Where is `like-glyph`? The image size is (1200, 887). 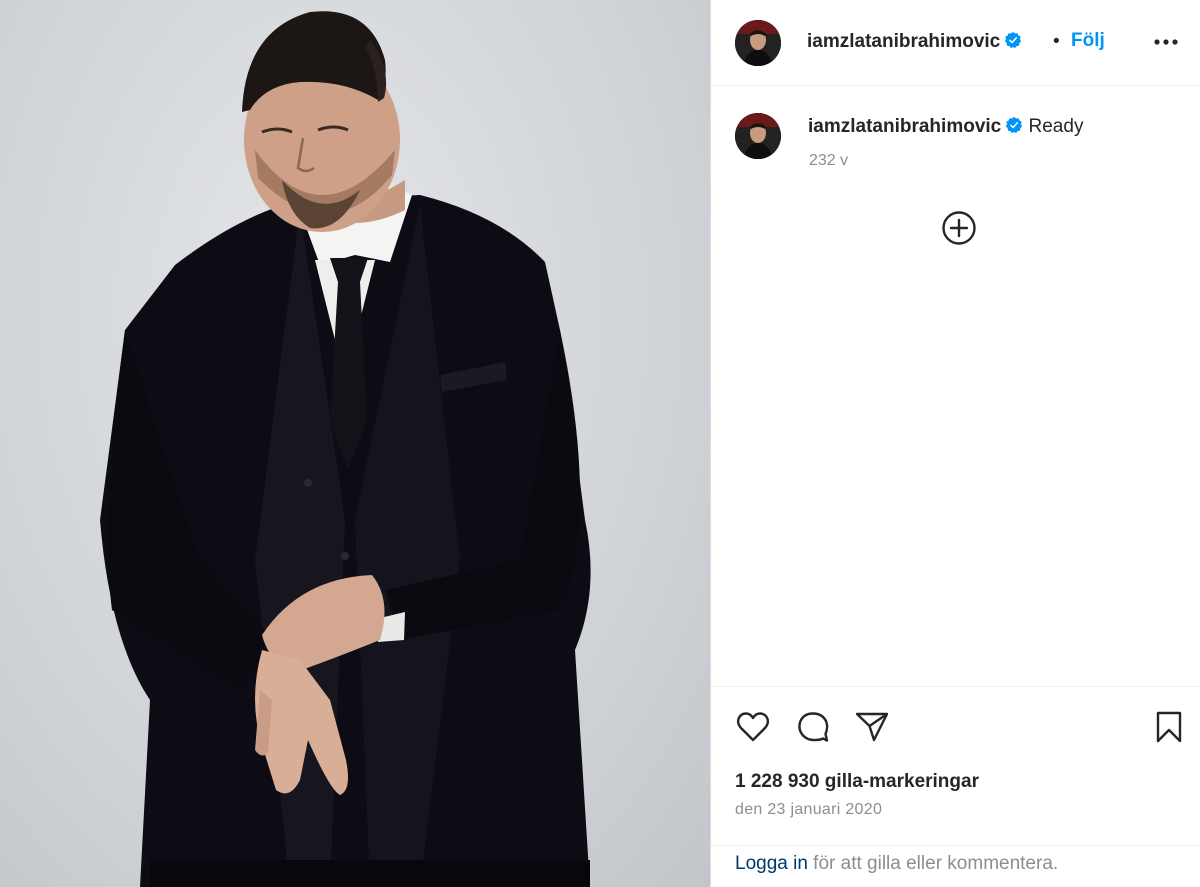 like-glyph is located at coordinates (753, 727).